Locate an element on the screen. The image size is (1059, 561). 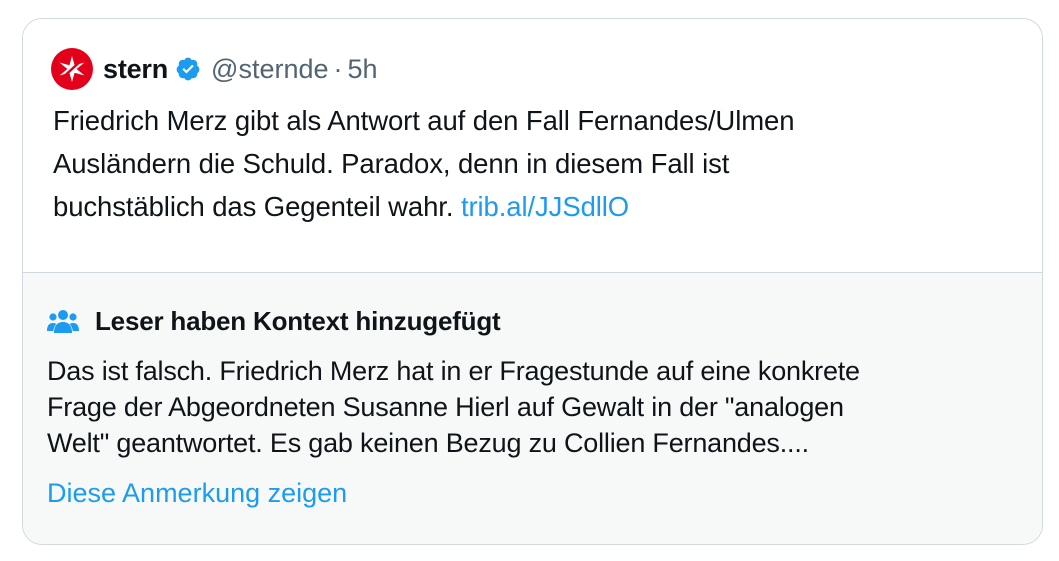
tweet-text-line: buchstäblich das Gegenteil wahr. is located at coordinates (253, 206).